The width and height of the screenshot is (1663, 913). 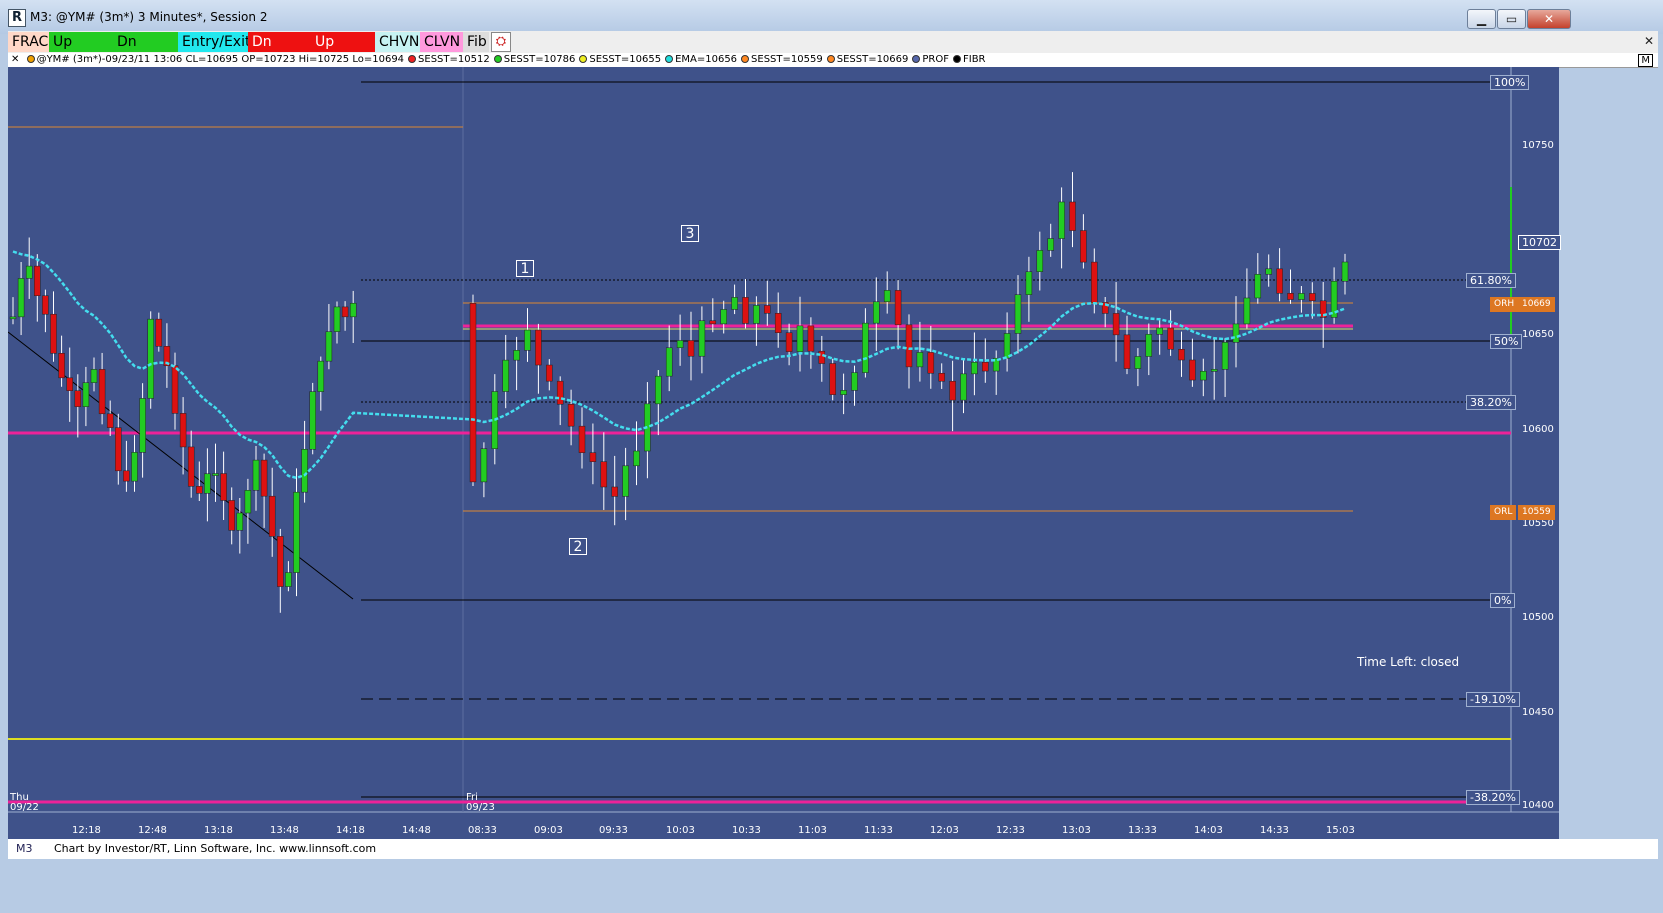 What do you see at coordinates (1491, 280) in the screenshot?
I see `fib-label: 61.80%` at bounding box center [1491, 280].